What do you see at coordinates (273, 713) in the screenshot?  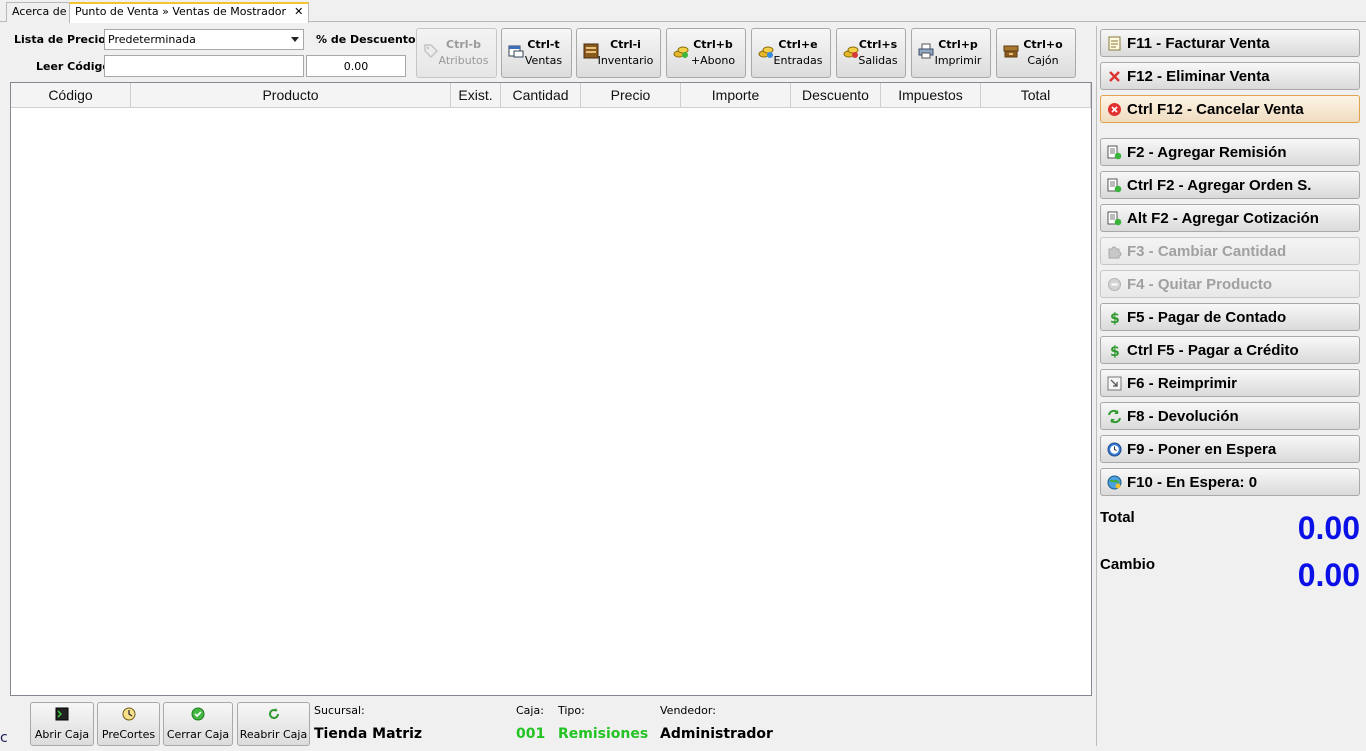 I see `refresh-icon` at bounding box center [273, 713].